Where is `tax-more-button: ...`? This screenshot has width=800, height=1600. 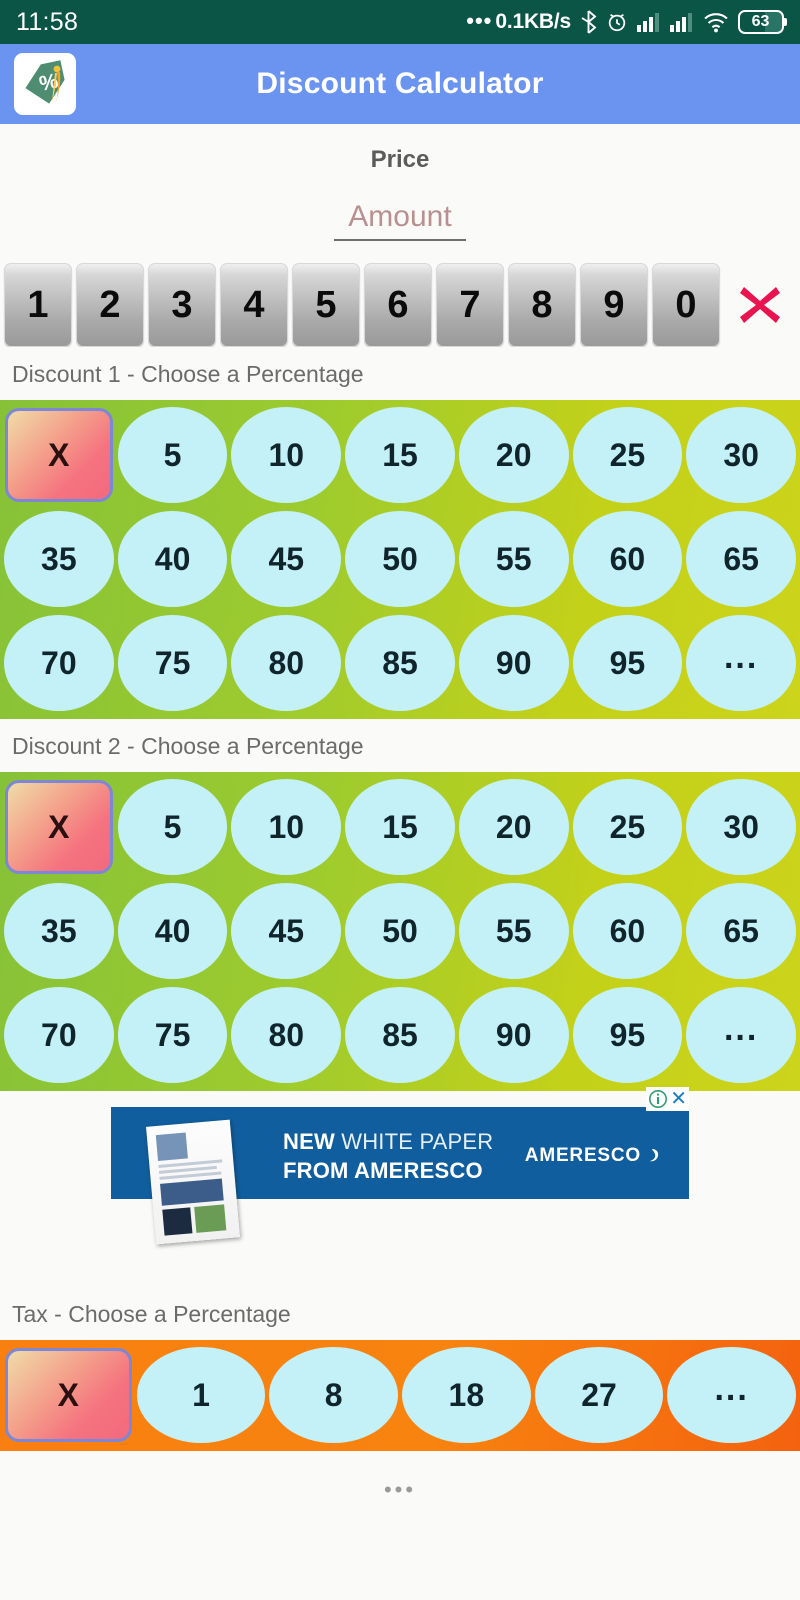
tax-more-button: ... is located at coordinates (731, 1395).